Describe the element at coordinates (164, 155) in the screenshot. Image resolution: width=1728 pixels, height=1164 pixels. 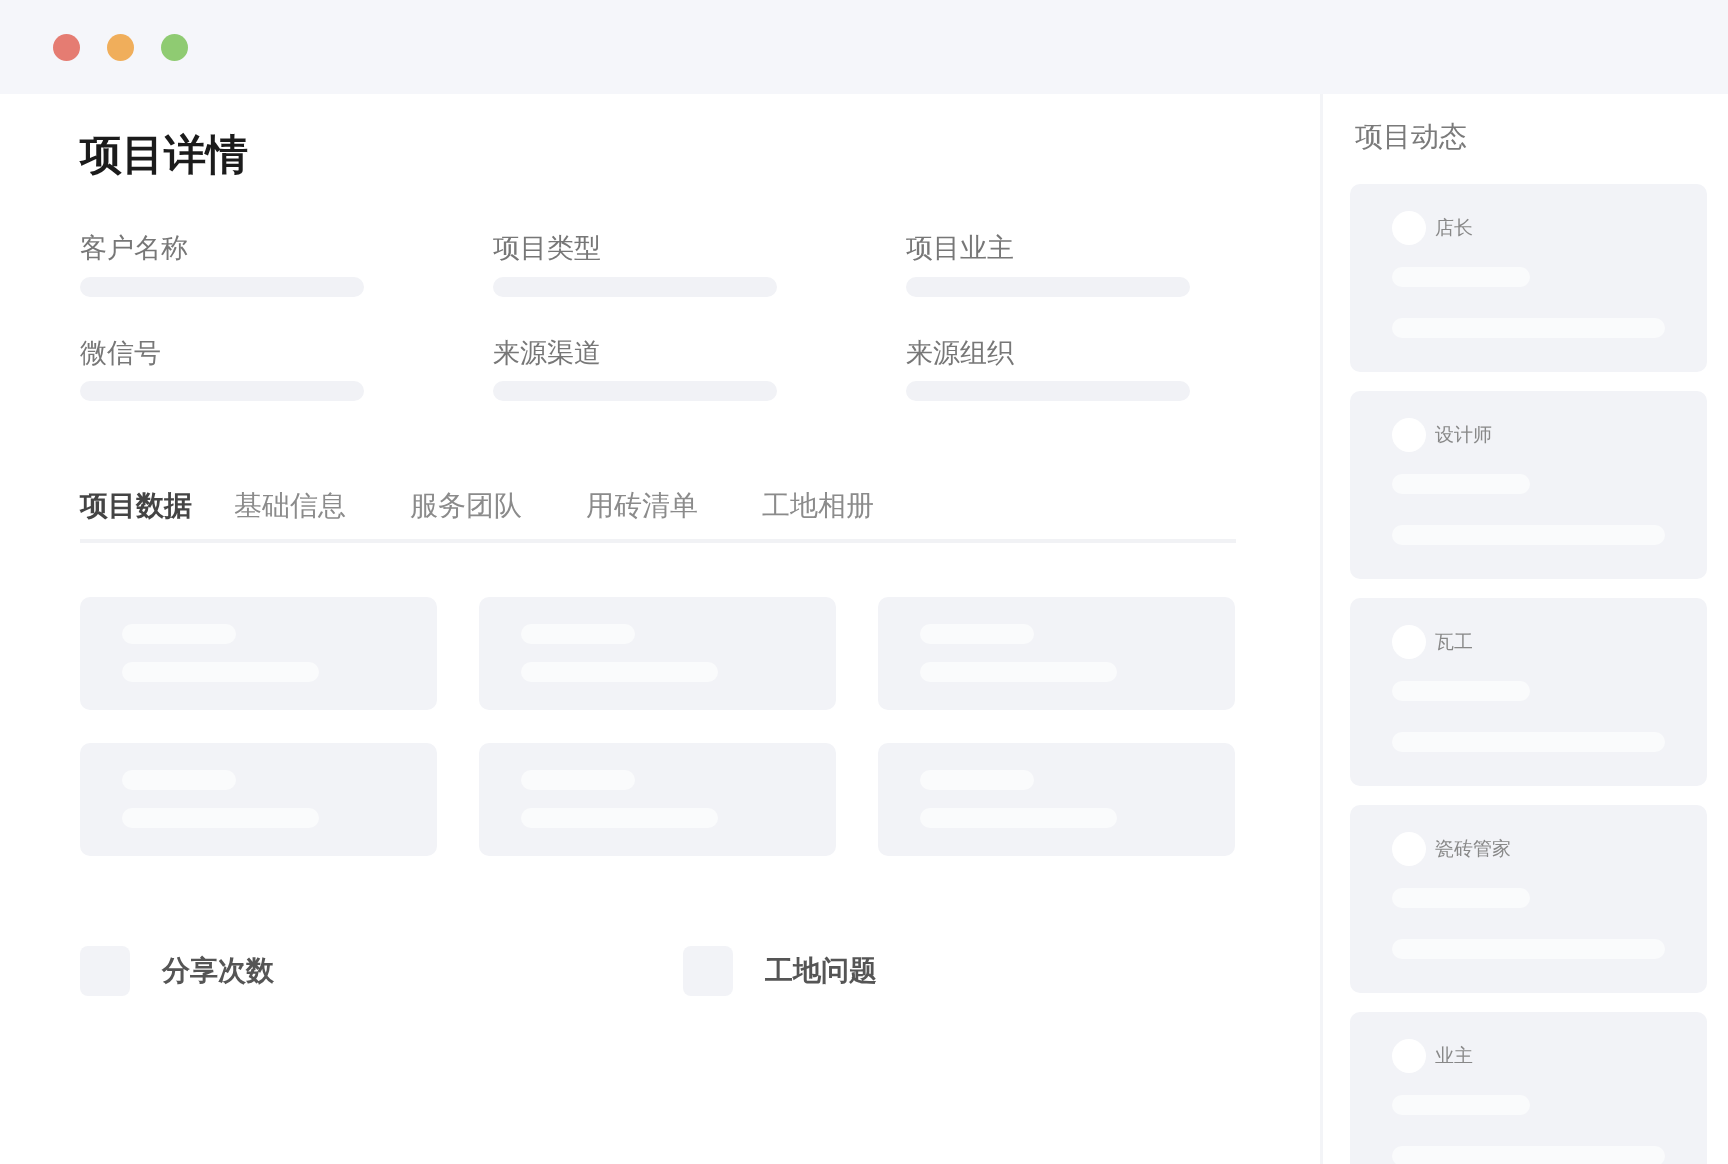
I see `page-title: 项目详情` at that location.